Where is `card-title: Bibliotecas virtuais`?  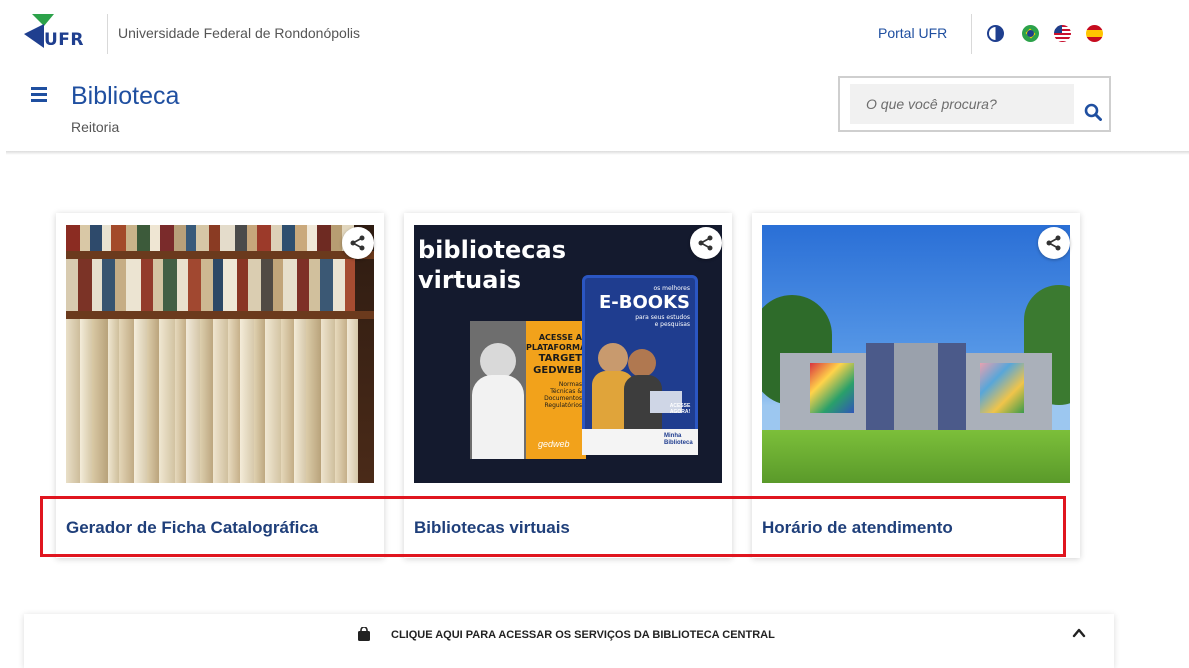
card-title: Bibliotecas virtuais is located at coordinates (492, 528).